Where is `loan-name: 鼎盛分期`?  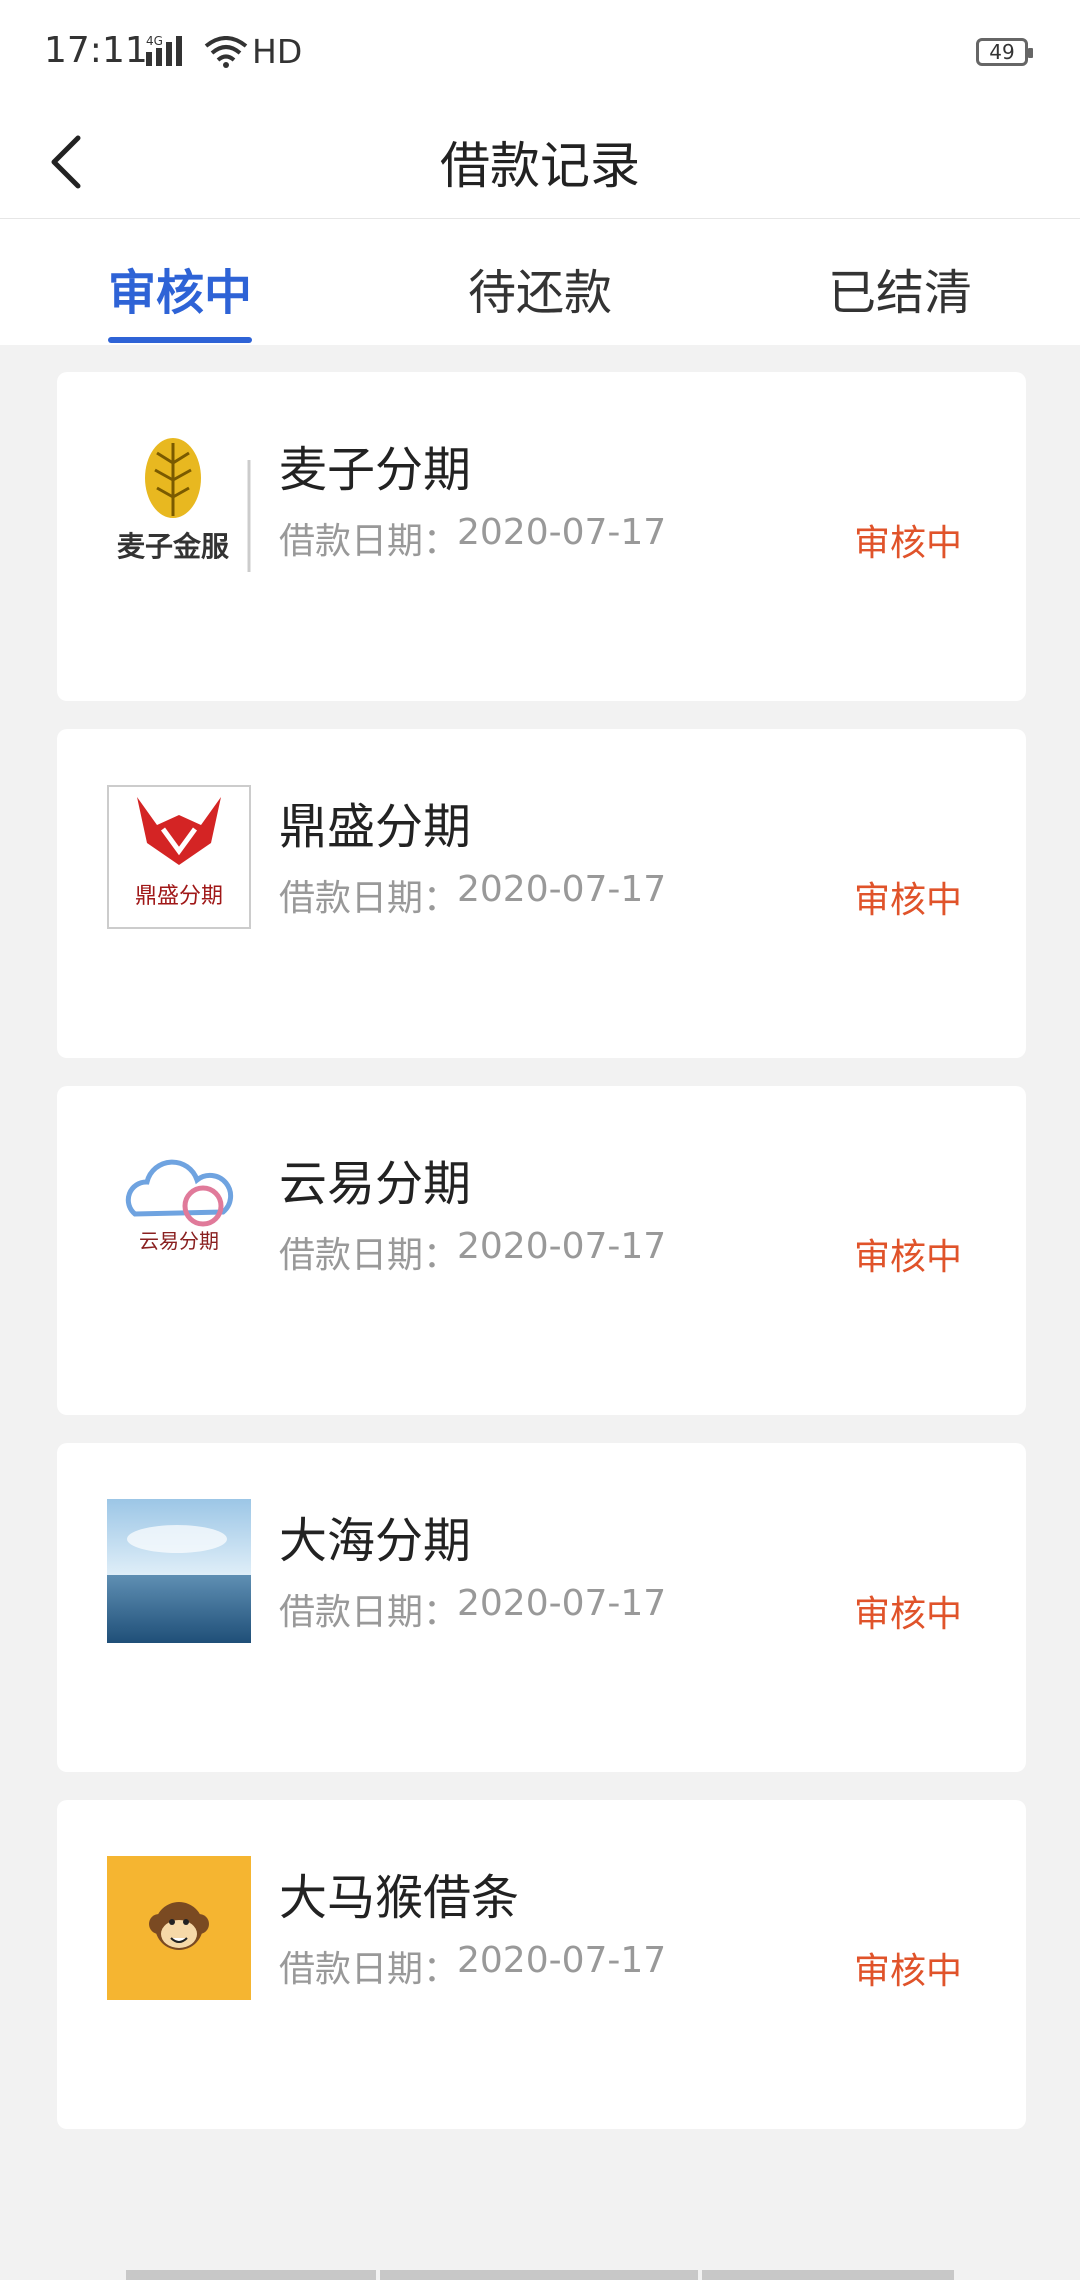
loan-name: 鼎盛分期 is located at coordinates (375, 827).